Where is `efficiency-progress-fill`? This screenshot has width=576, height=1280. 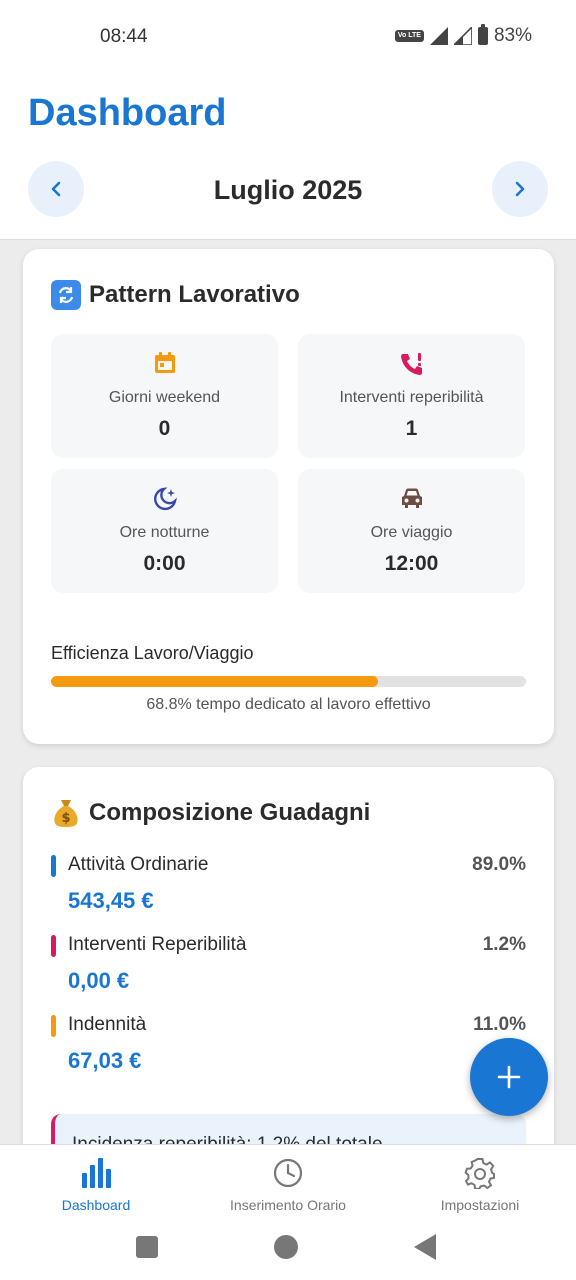
efficiency-progress-fill is located at coordinates (214, 681).